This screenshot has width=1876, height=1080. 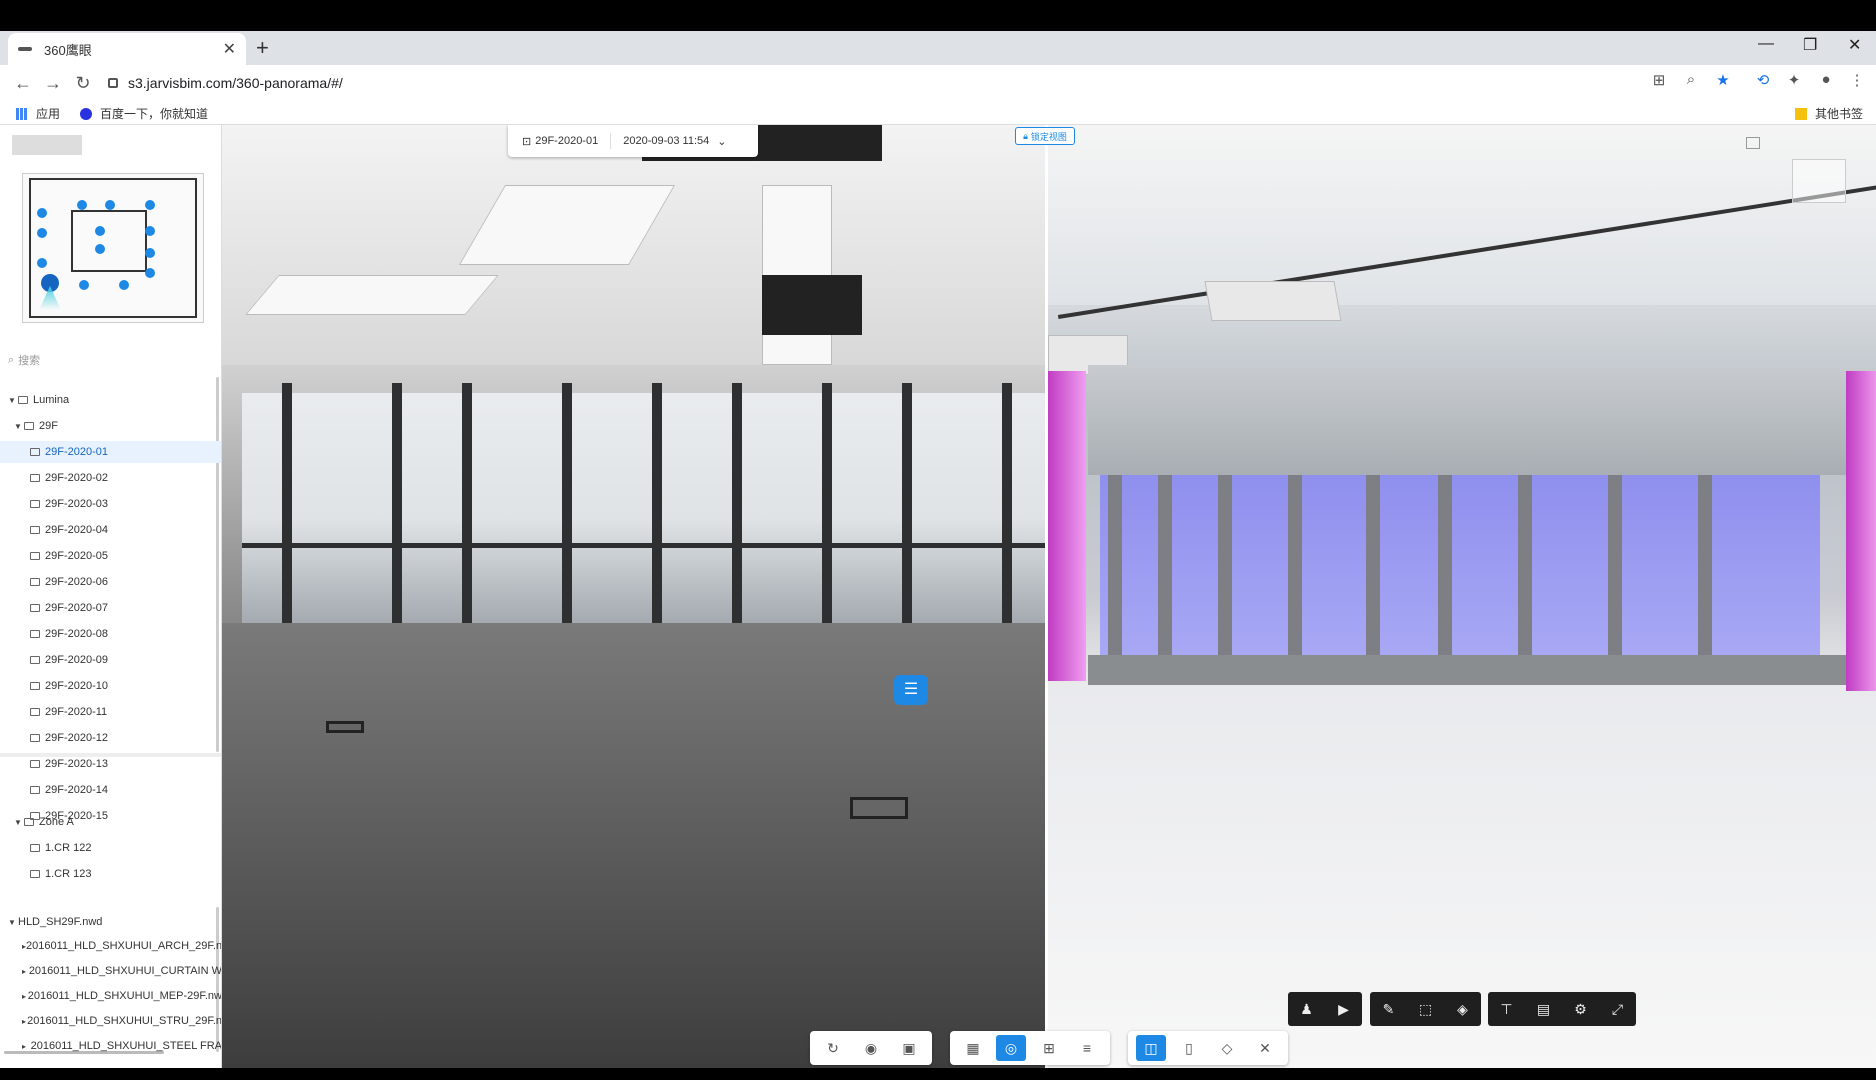 I want to click on capture-item: 29F-2020-14, so click(x=110, y=790).